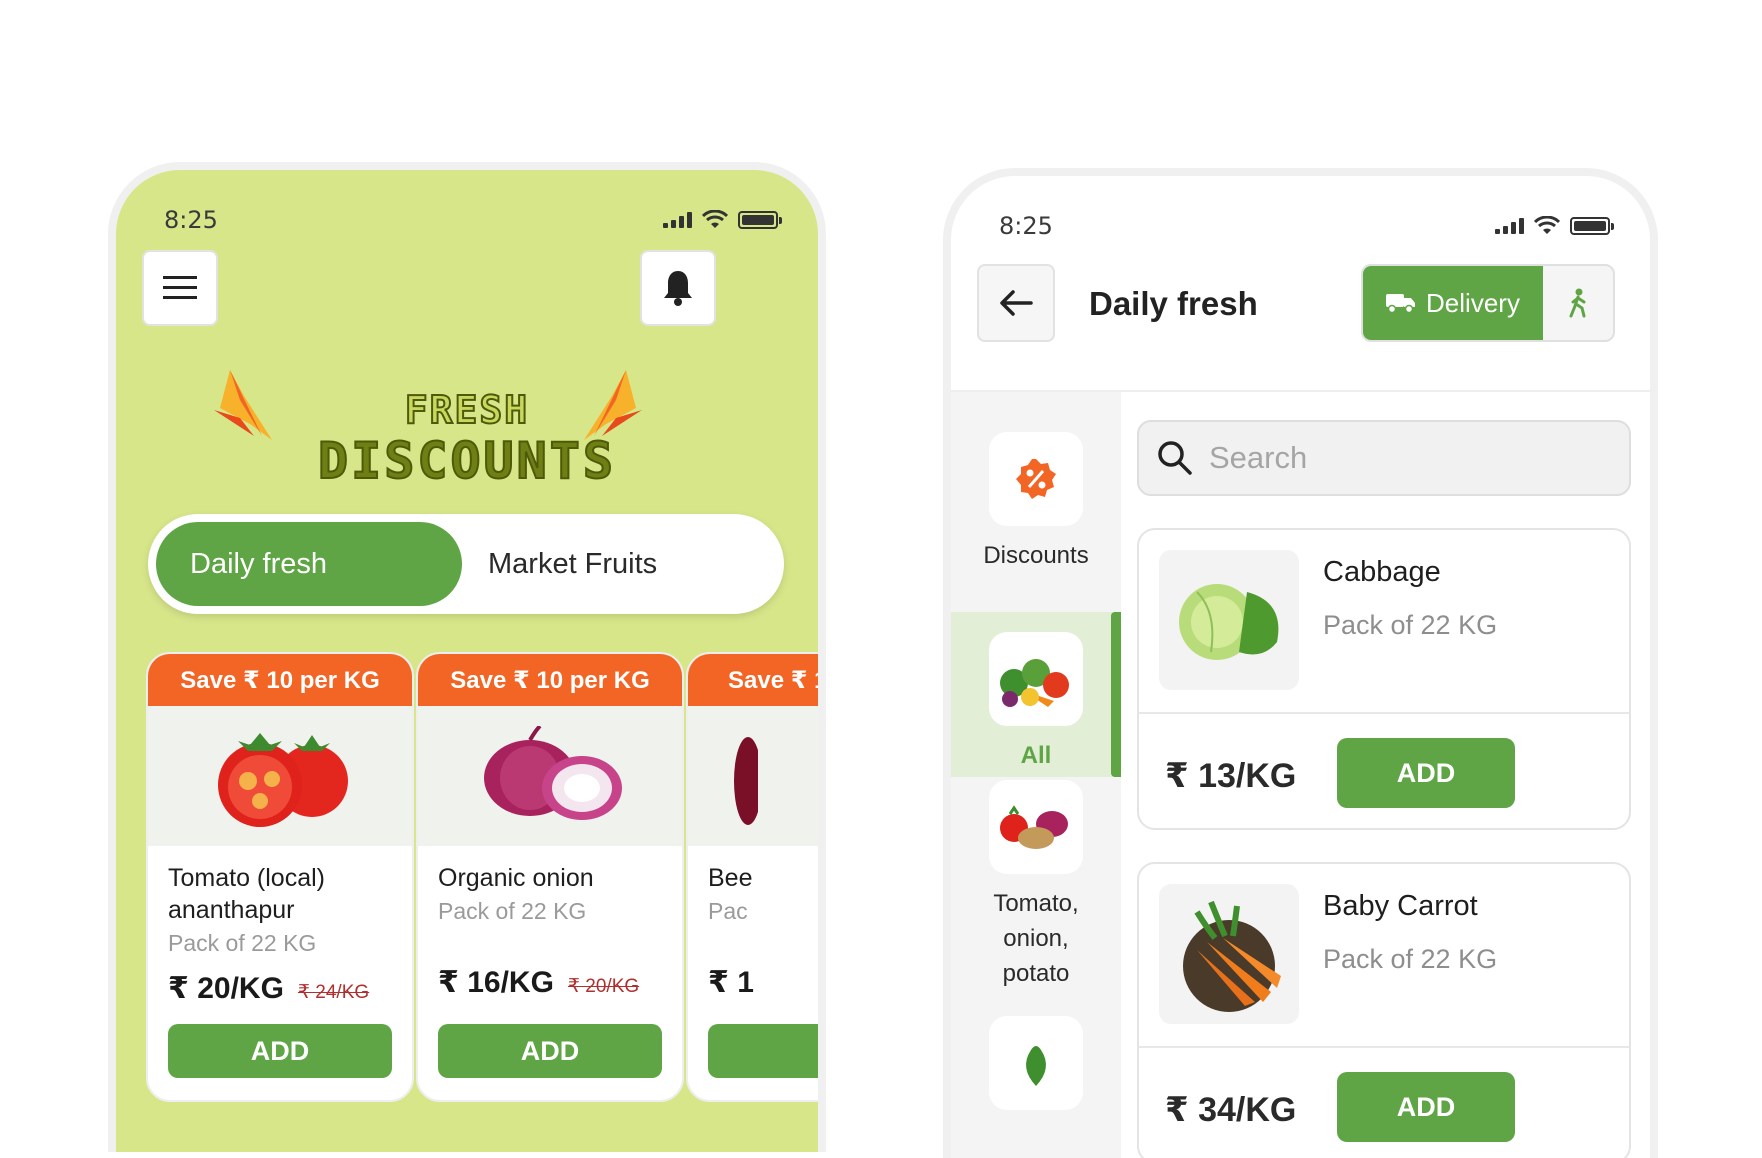 The width and height of the screenshot is (1762, 1158). What do you see at coordinates (466, 564) in the screenshot?
I see `category-toggle: Daily fresh Market Fruits` at bounding box center [466, 564].